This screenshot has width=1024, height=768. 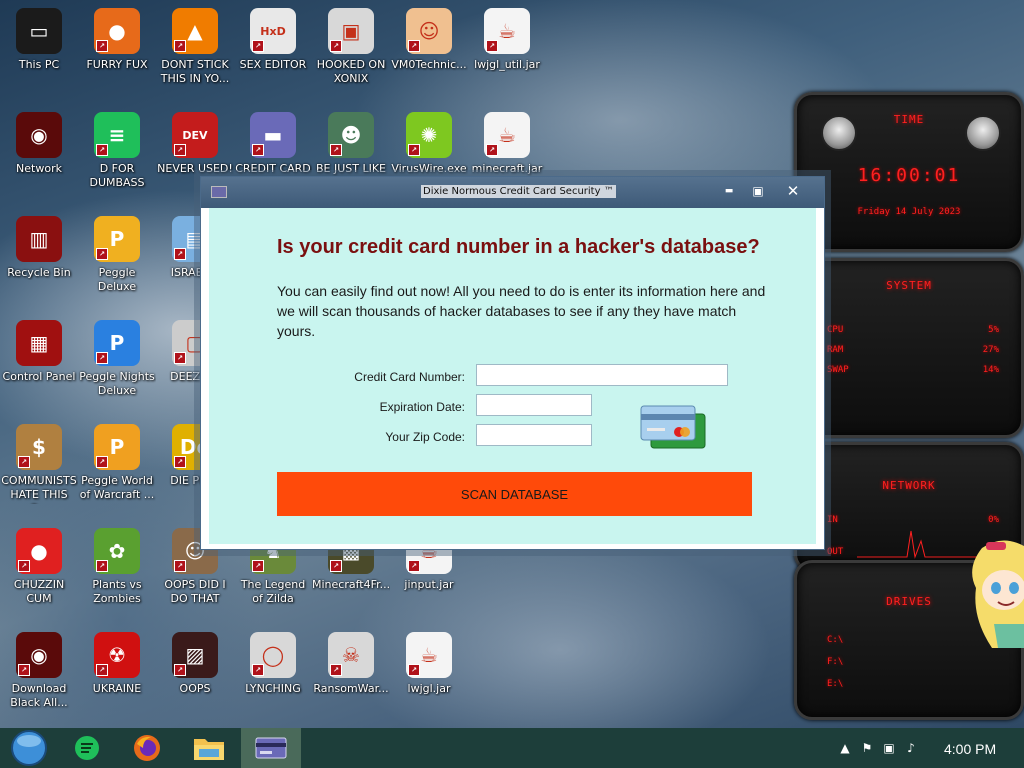 I want to click on folder-icon, so click(x=209, y=749).